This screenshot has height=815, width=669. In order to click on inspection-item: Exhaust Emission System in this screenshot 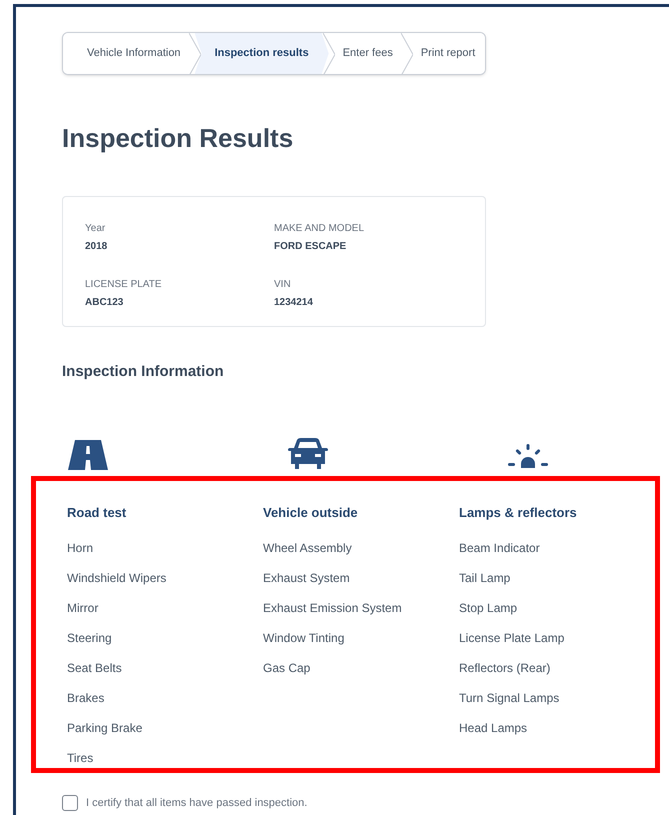, I will do `click(333, 608)`.